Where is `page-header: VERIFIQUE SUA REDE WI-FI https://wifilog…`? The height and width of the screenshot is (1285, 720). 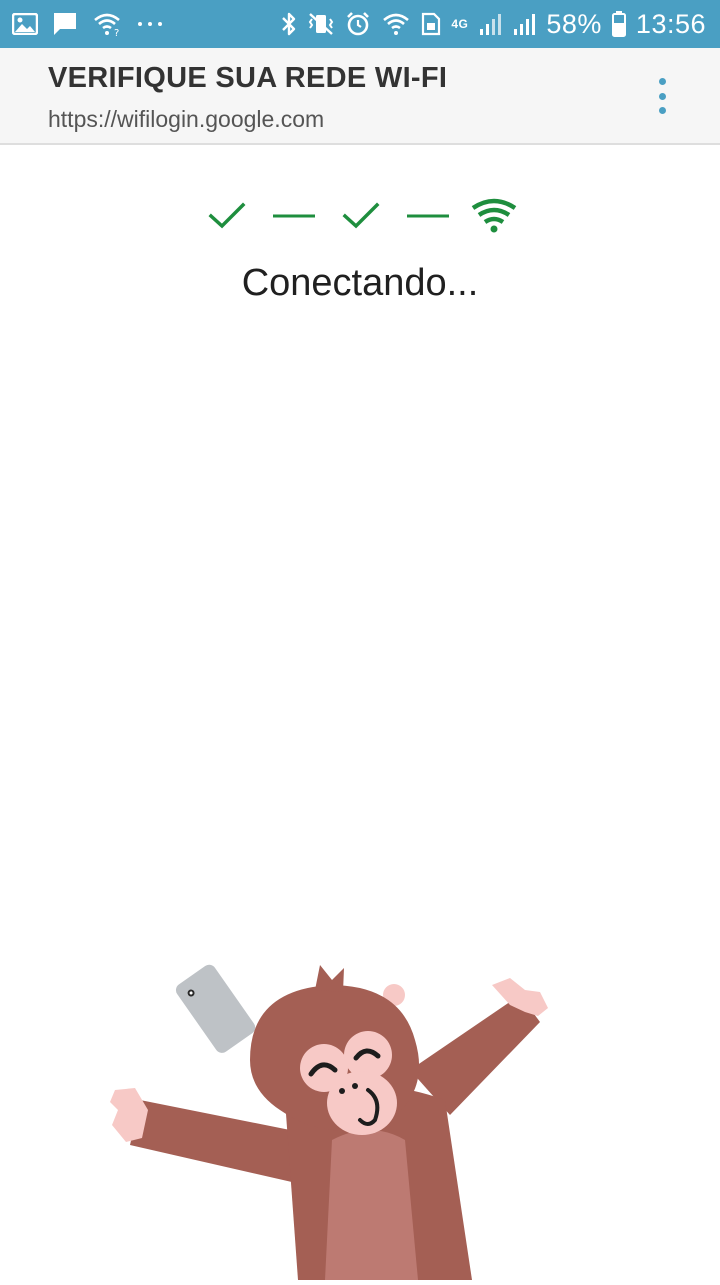 page-header: VERIFIQUE SUA REDE WI-FI https://wifilog… is located at coordinates (360, 96).